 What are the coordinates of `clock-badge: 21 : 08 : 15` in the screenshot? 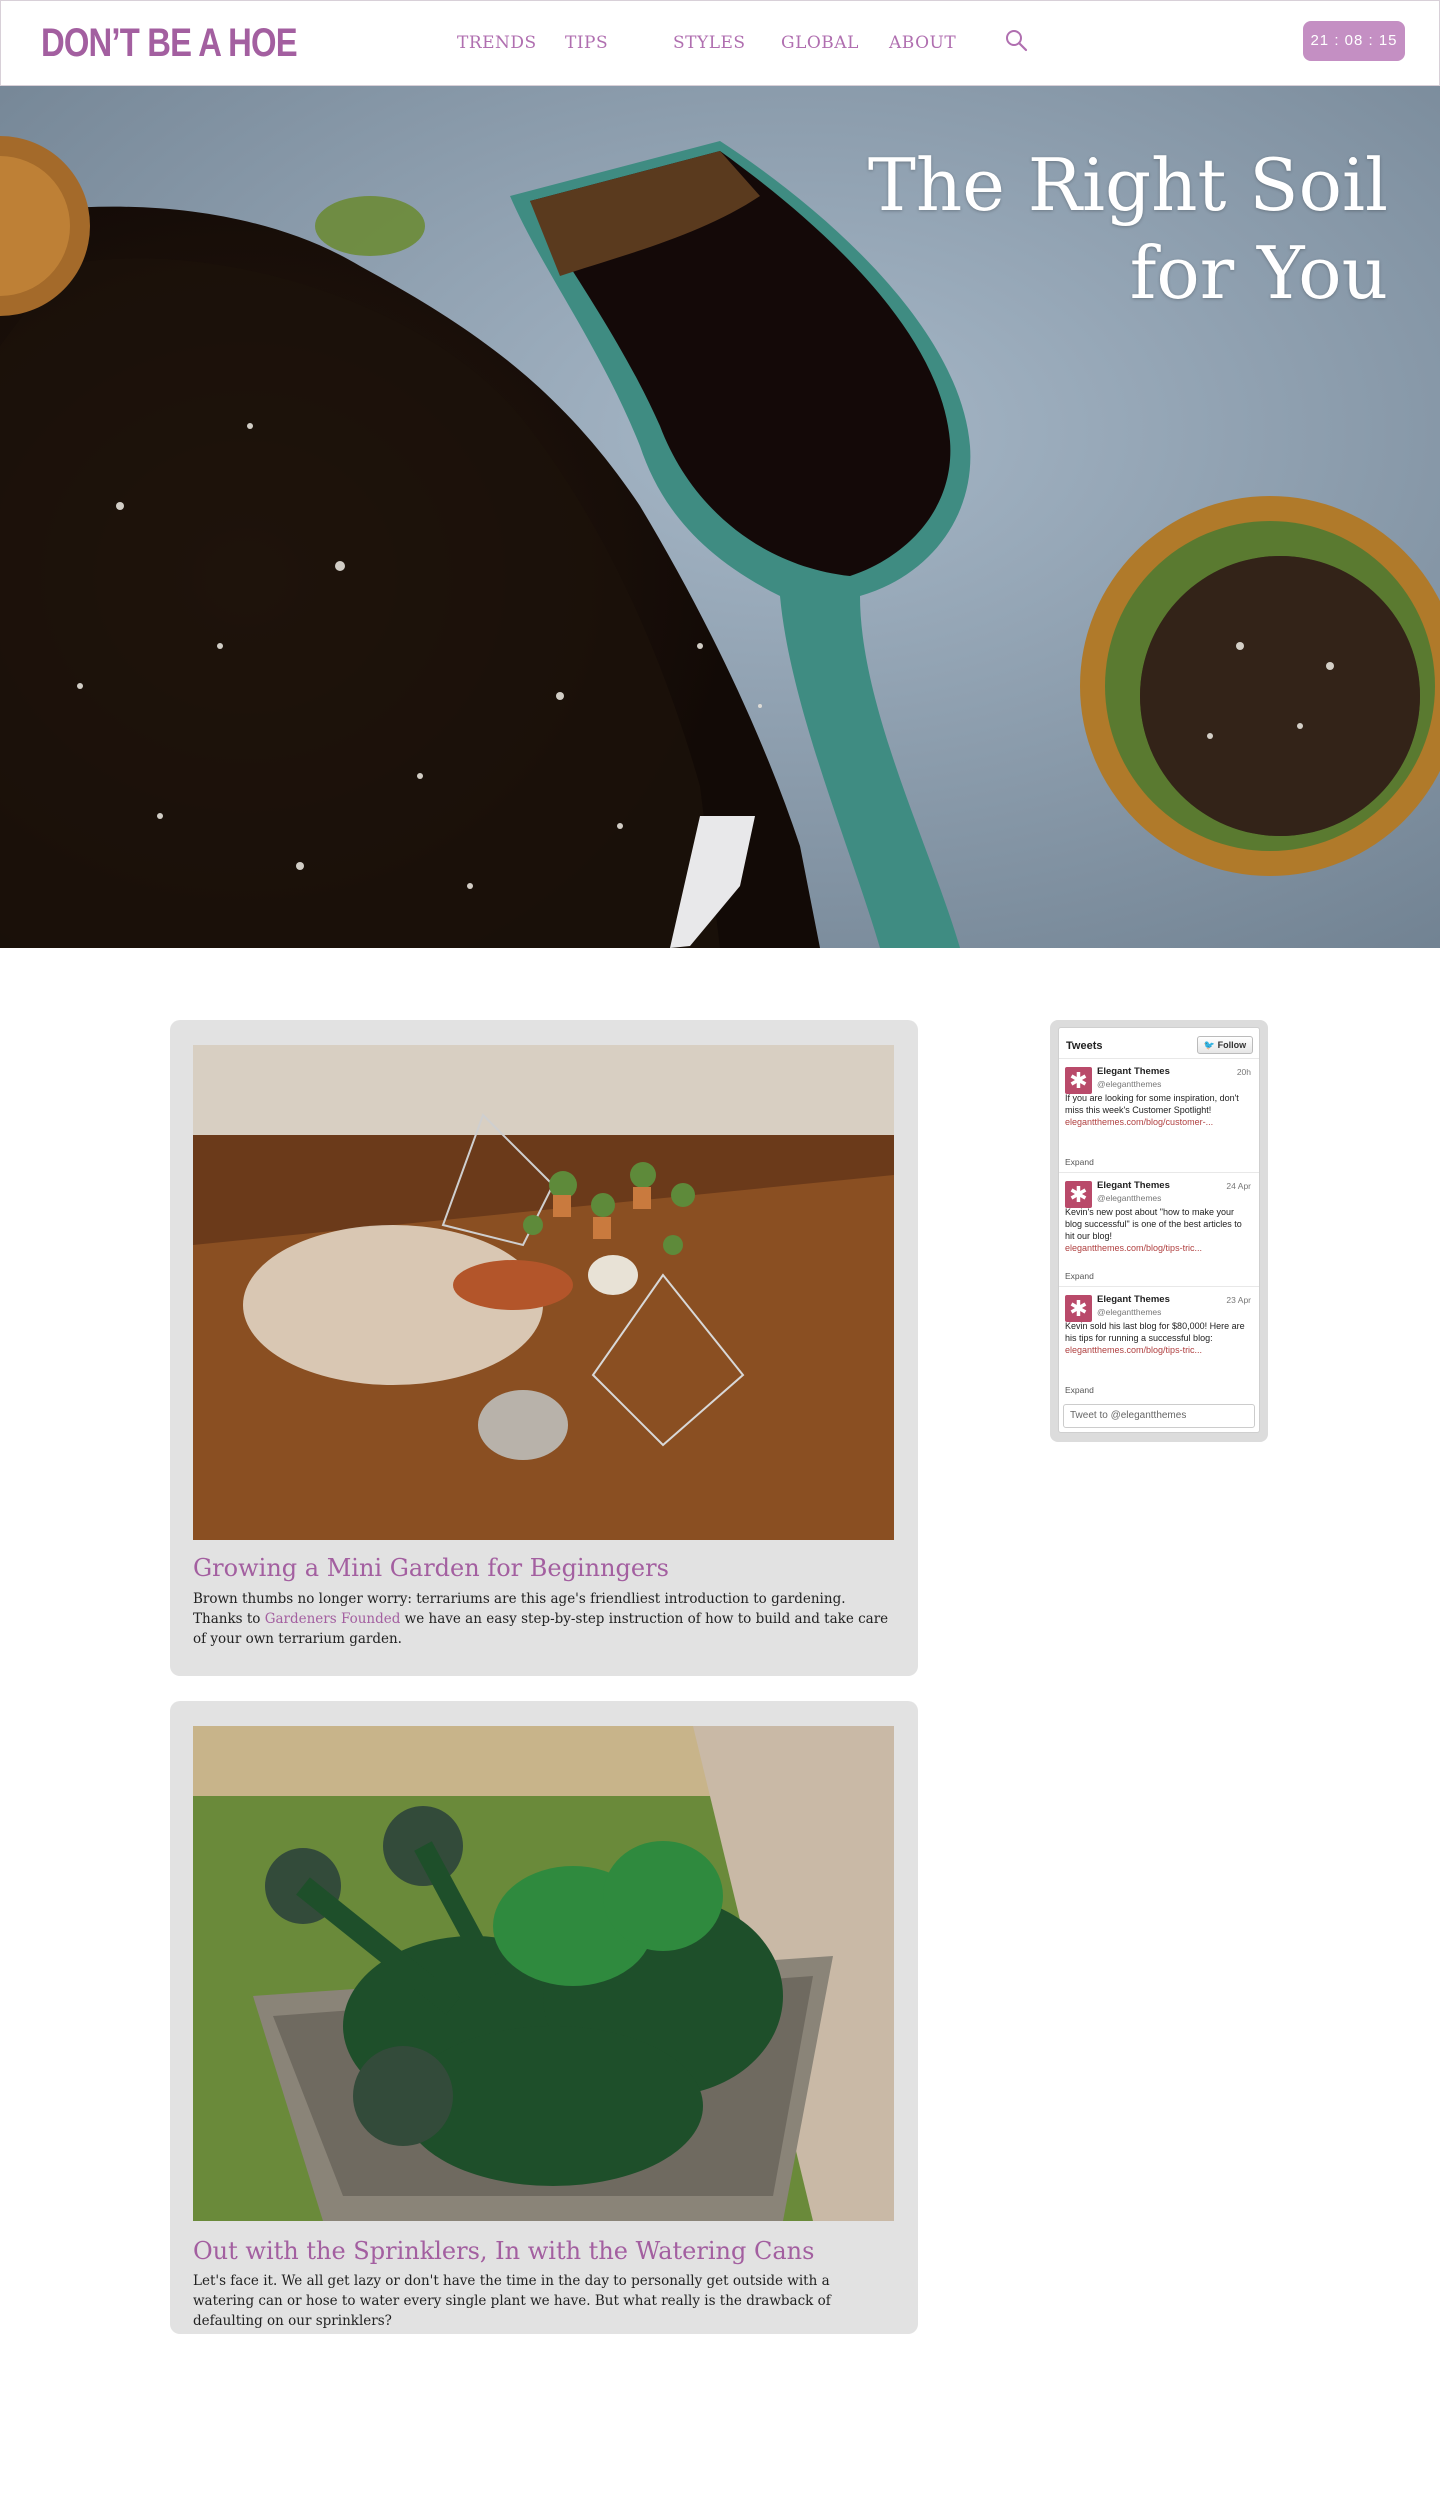 It's located at (1354, 41).